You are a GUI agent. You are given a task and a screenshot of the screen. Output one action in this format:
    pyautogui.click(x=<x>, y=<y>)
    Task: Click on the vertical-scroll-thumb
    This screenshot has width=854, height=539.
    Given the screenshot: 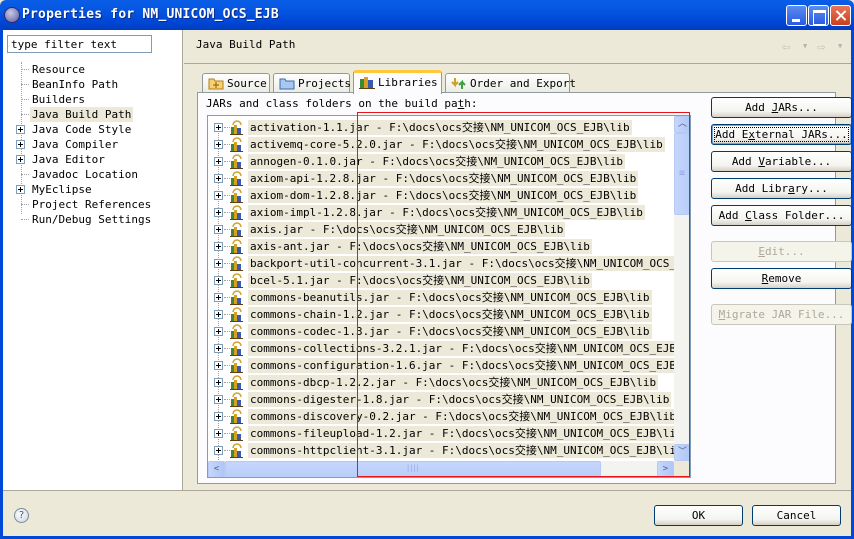 What is the action you would take?
    pyautogui.click(x=682, y=174)
    